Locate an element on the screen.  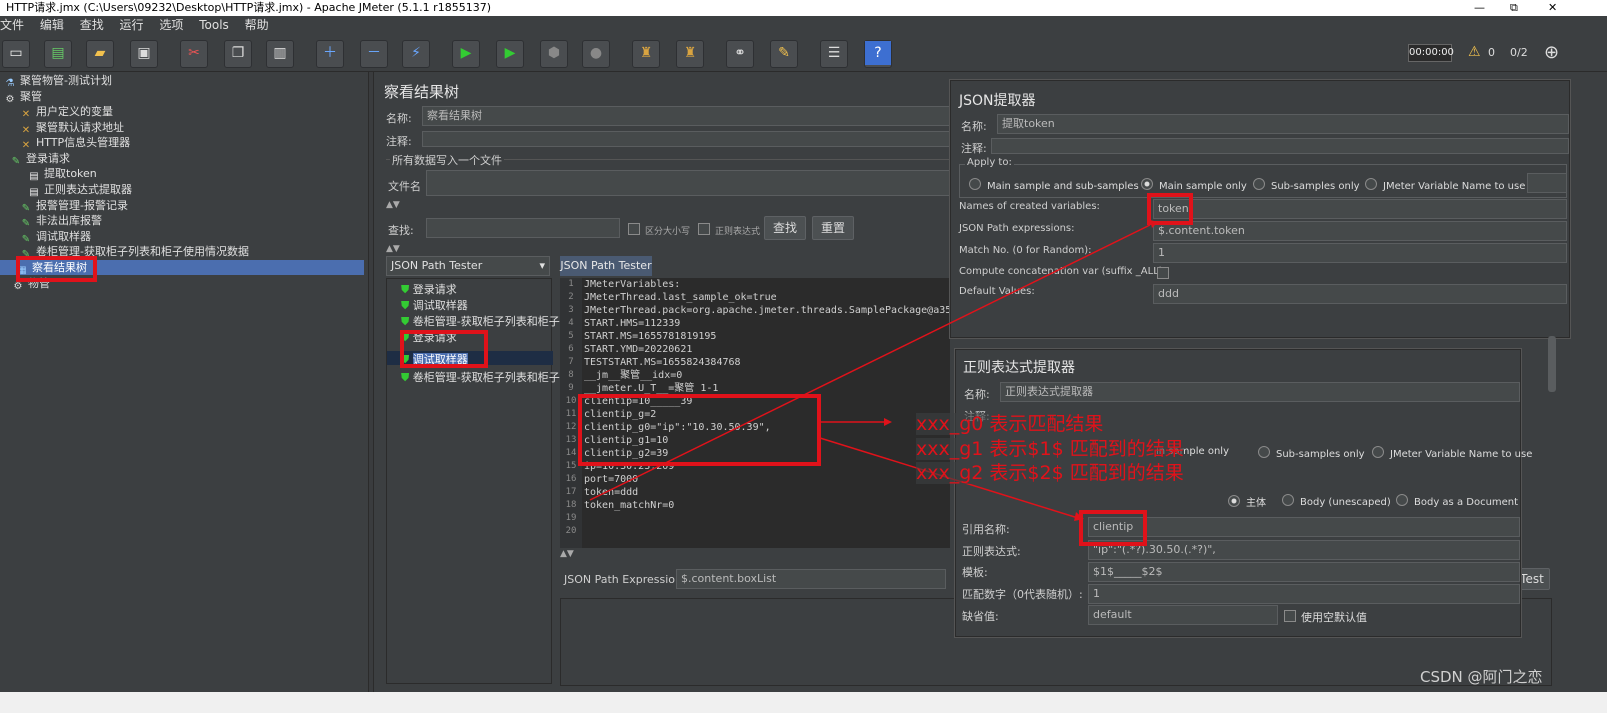
help-button: ? is located at coordinates (878, 54).